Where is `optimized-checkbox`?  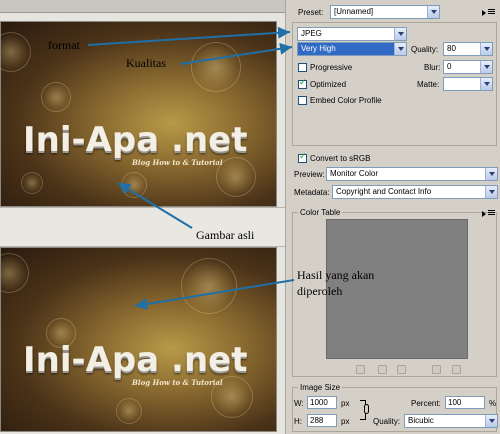
optimized-checkbox is located at coordinates (302, 83).